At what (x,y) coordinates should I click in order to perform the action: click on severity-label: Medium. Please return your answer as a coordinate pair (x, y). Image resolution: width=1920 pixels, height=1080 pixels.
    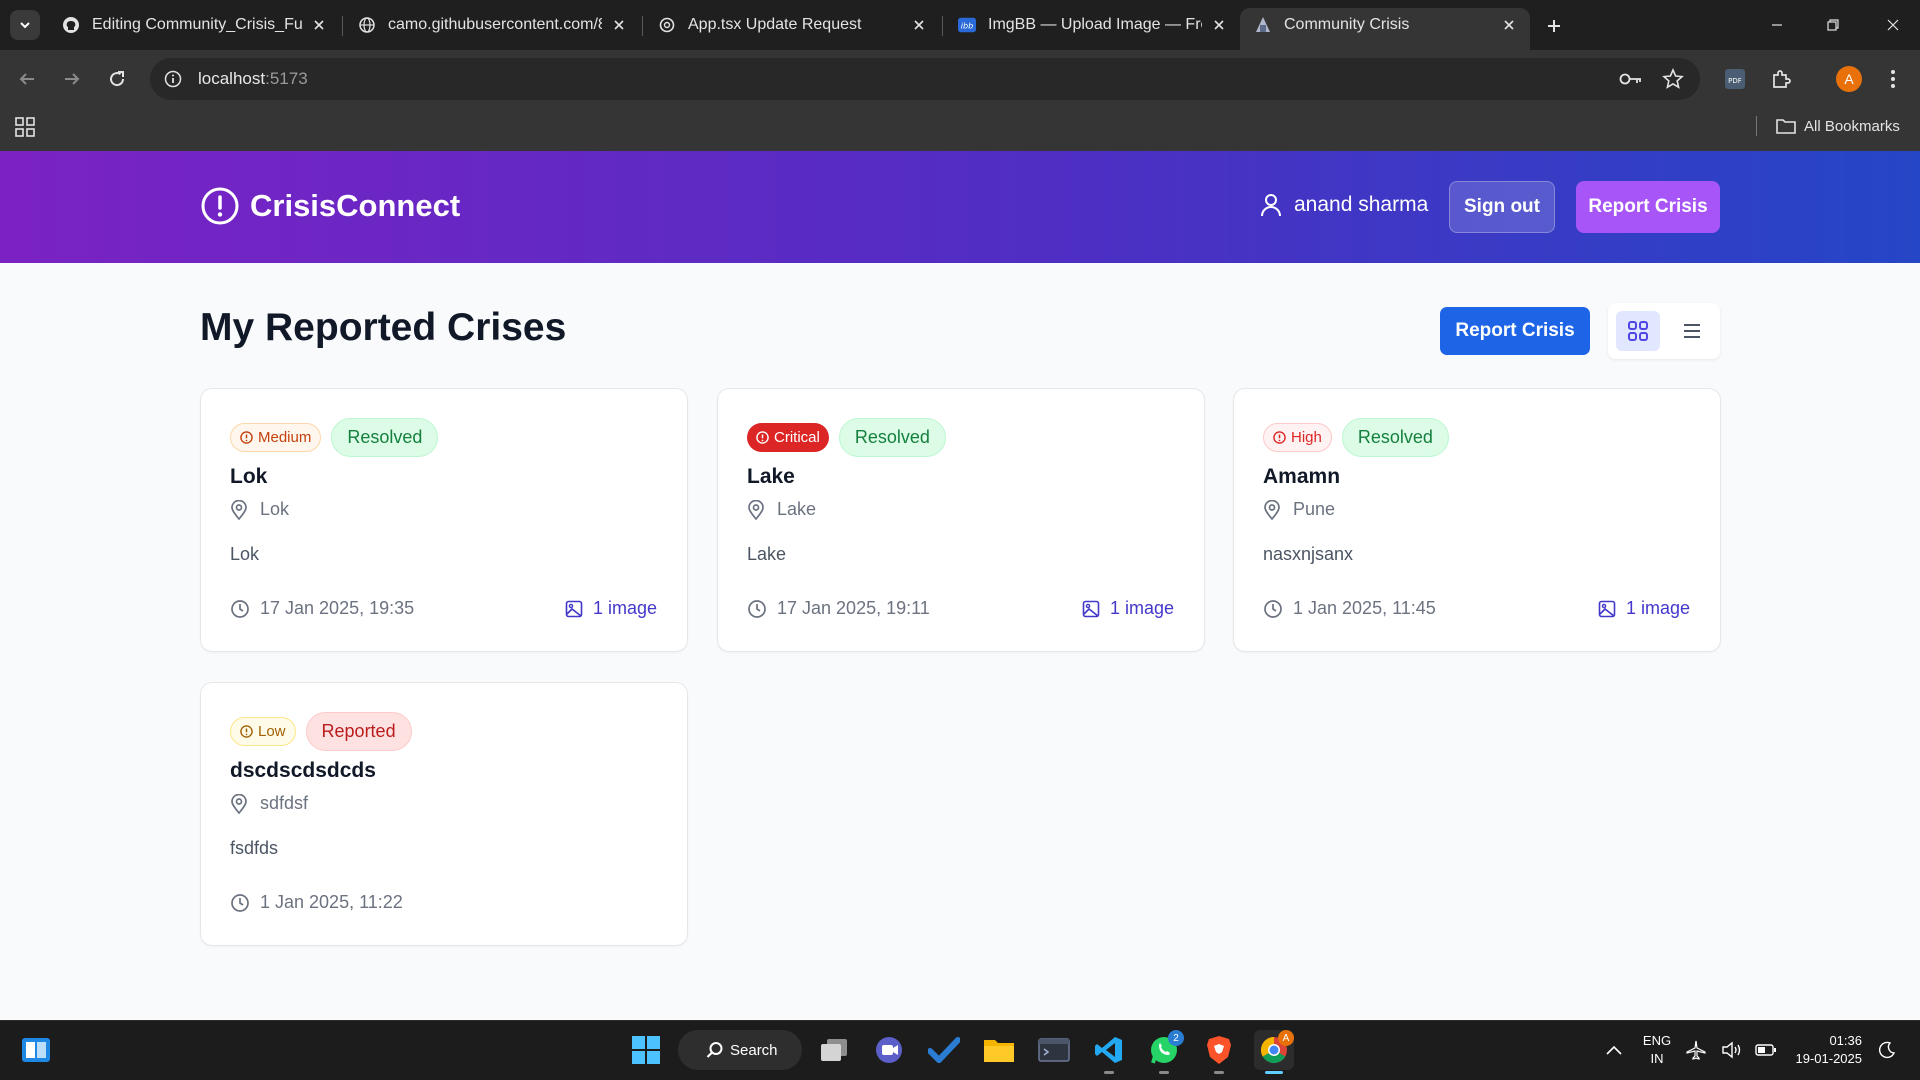
    Looking at the image, I should click on (285, 437).